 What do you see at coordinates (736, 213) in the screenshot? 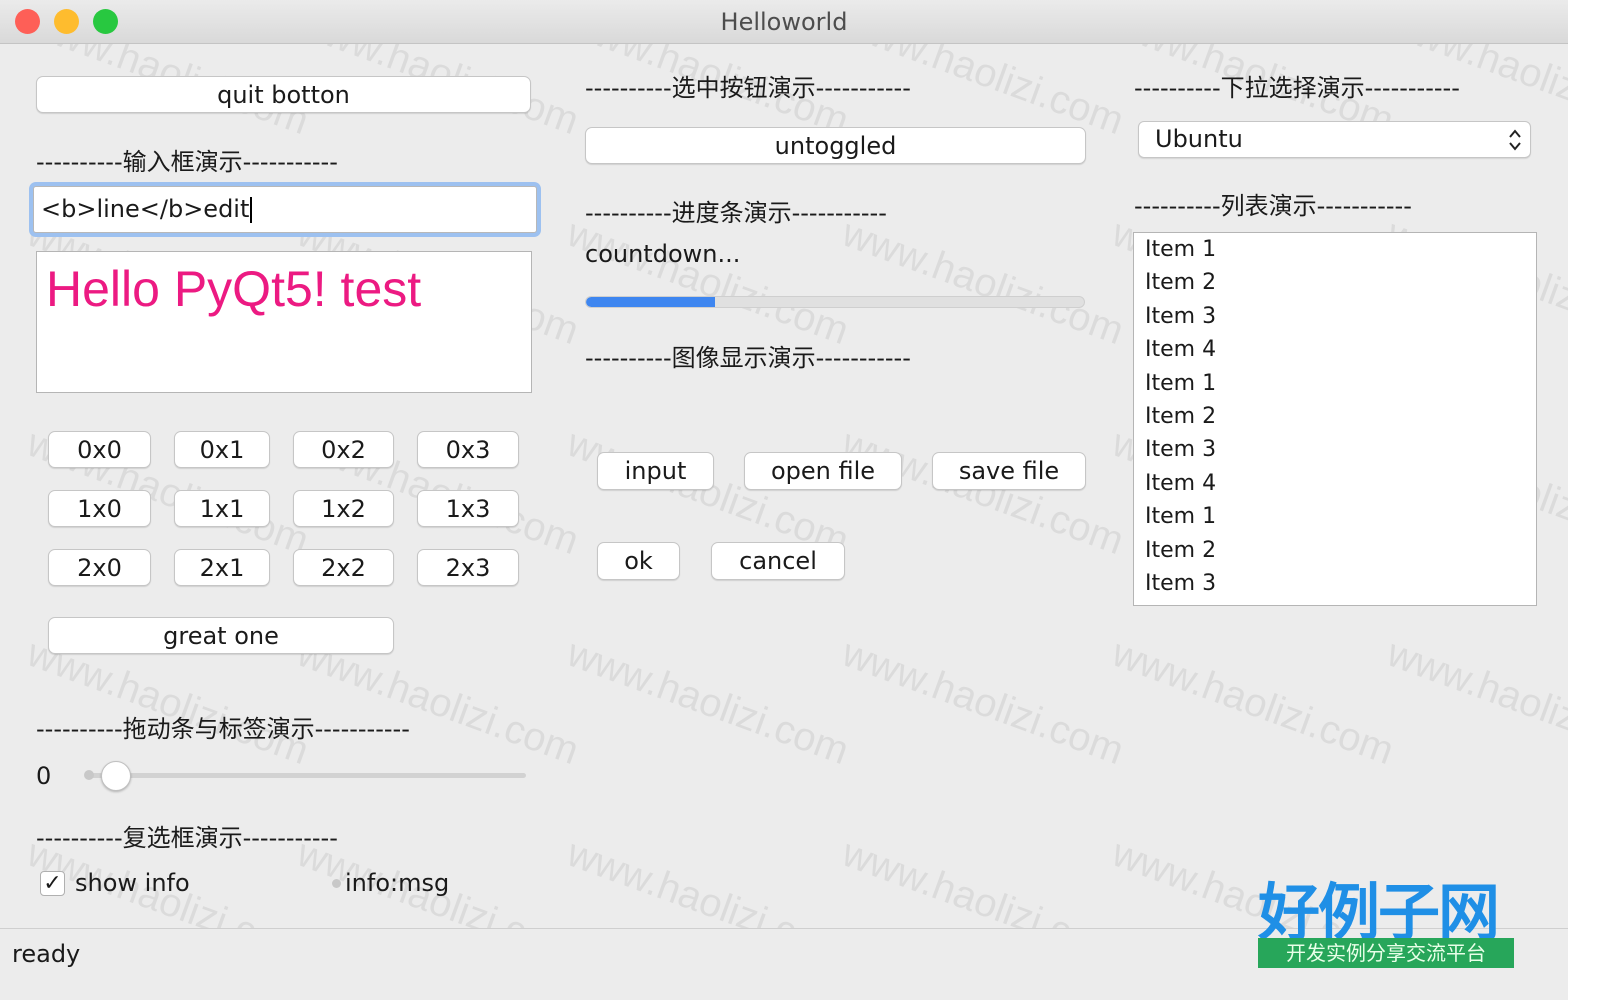
I see `progress-section-title: ----------进度条演示-----------` at bounding box center [736, 213].